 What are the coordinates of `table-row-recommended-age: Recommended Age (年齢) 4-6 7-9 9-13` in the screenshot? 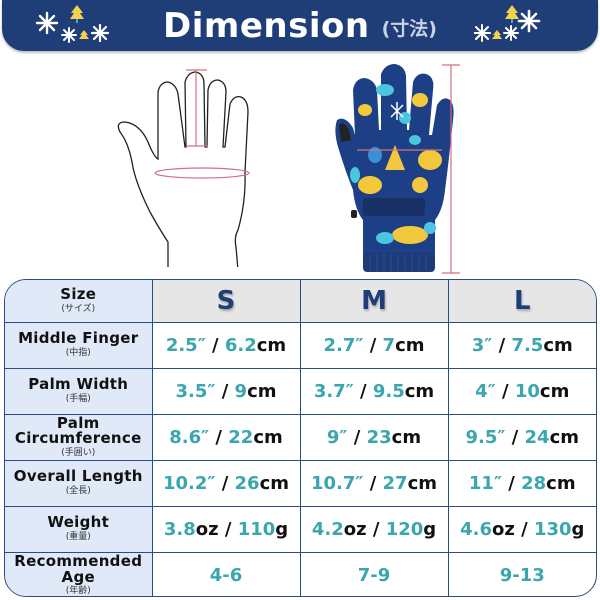 It's located at (300, 574).